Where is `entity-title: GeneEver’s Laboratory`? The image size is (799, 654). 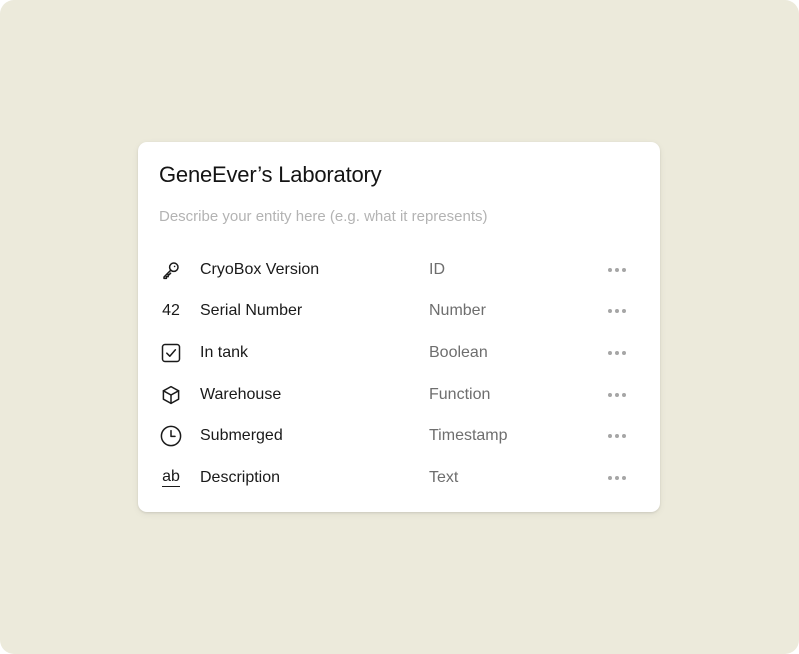 entity-title: GeneEver’s Laboratory is located at coordinates (270, 175).